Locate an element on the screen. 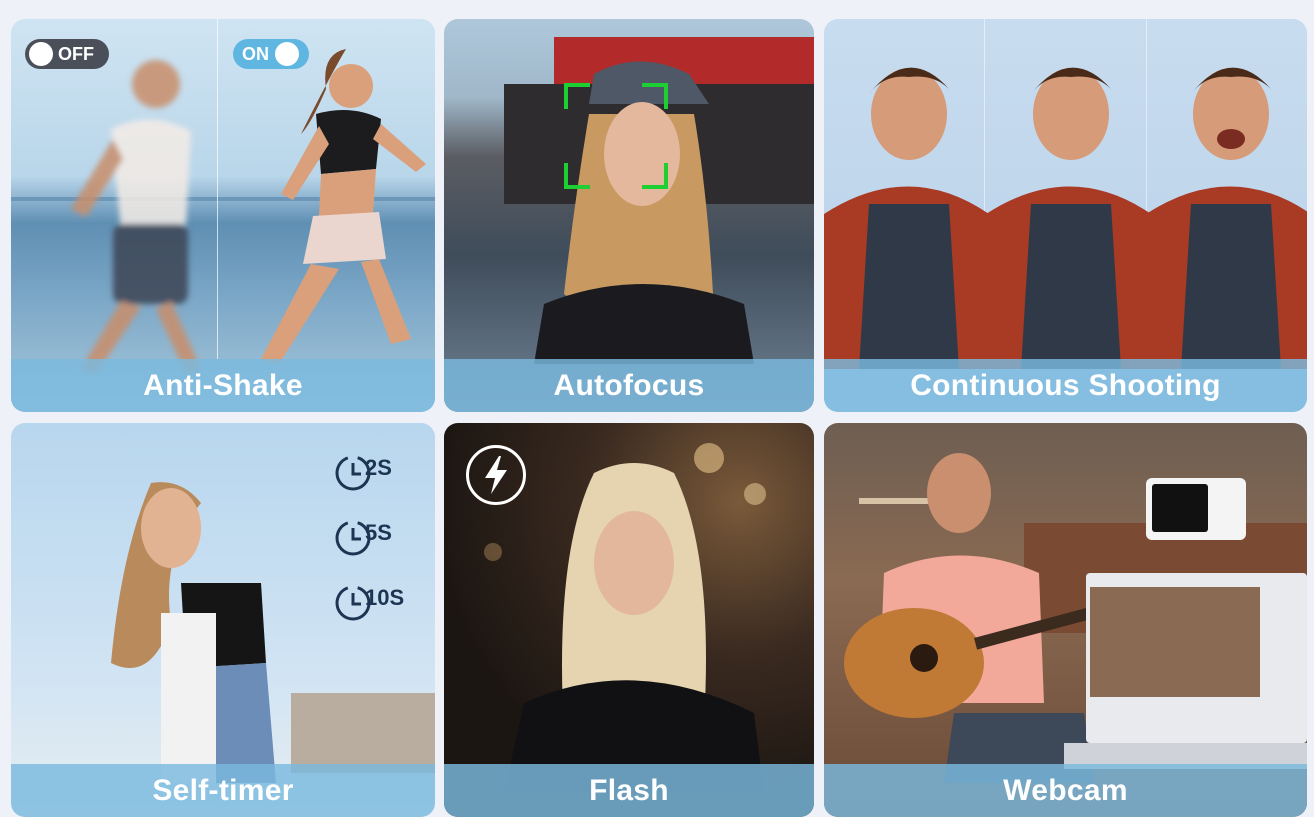  blurred-runner-figure is located at coordinates (136, 217).